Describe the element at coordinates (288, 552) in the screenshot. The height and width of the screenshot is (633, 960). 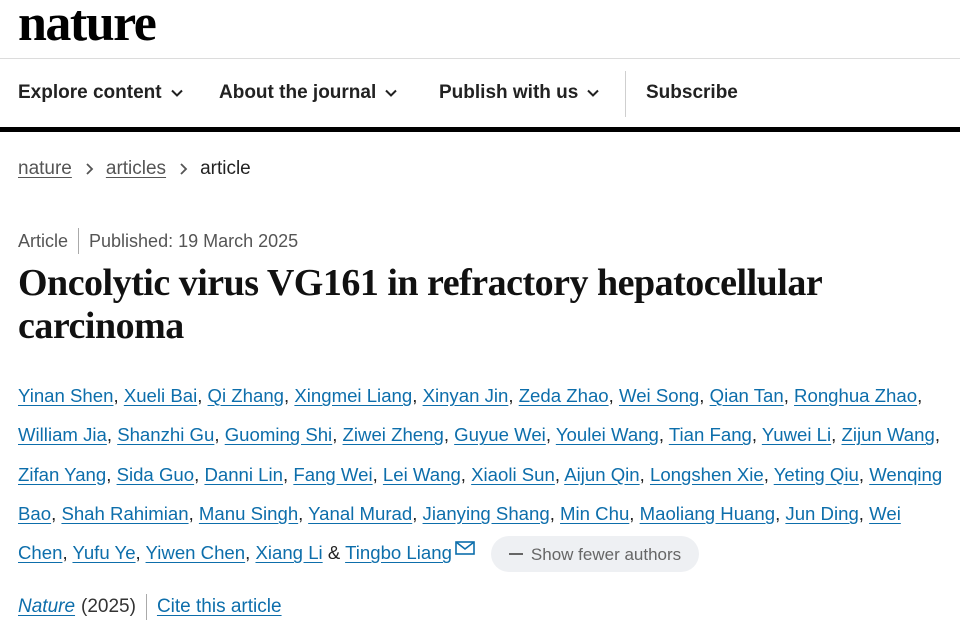
I see `author-link: Xiang Li` at that location.